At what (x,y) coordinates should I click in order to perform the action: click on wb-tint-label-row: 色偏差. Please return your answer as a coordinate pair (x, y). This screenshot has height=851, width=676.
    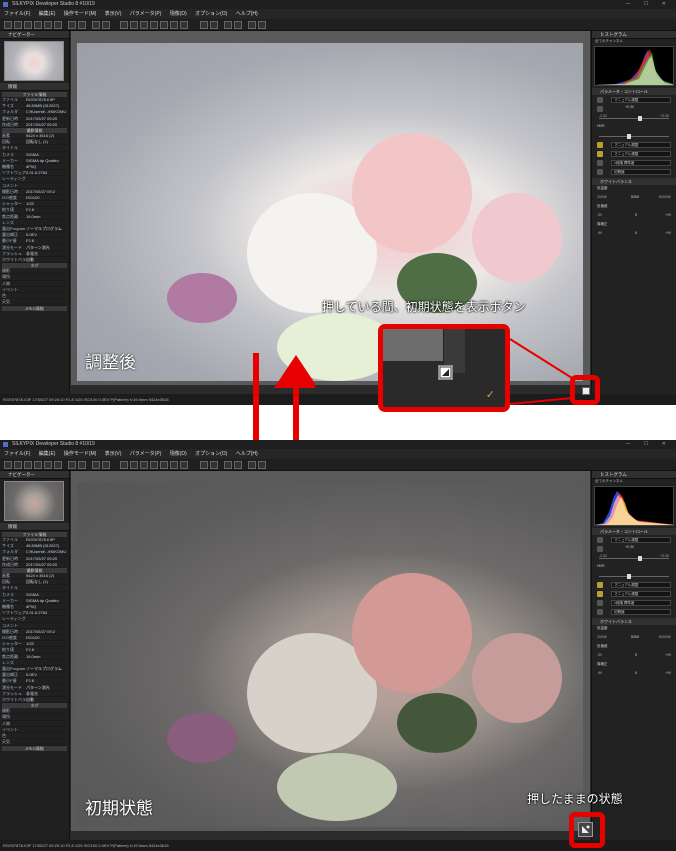
    Looking at the image, I should click on (634, 648).